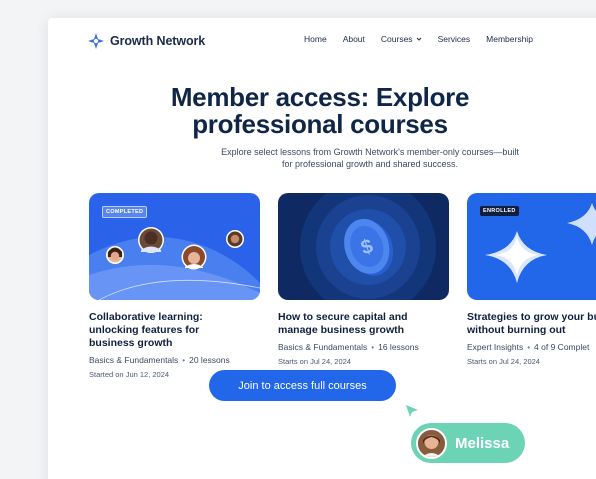 This screenshot has width=596, height=479. What do you see at coordinates (426, 39) in the screenshot?
I see `main-nav: Home About Courses Services Membership` at bounding box center [426, 39].